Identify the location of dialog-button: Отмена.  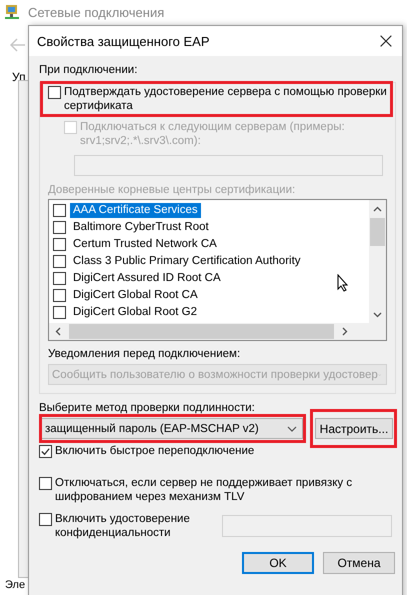
(359, 563).